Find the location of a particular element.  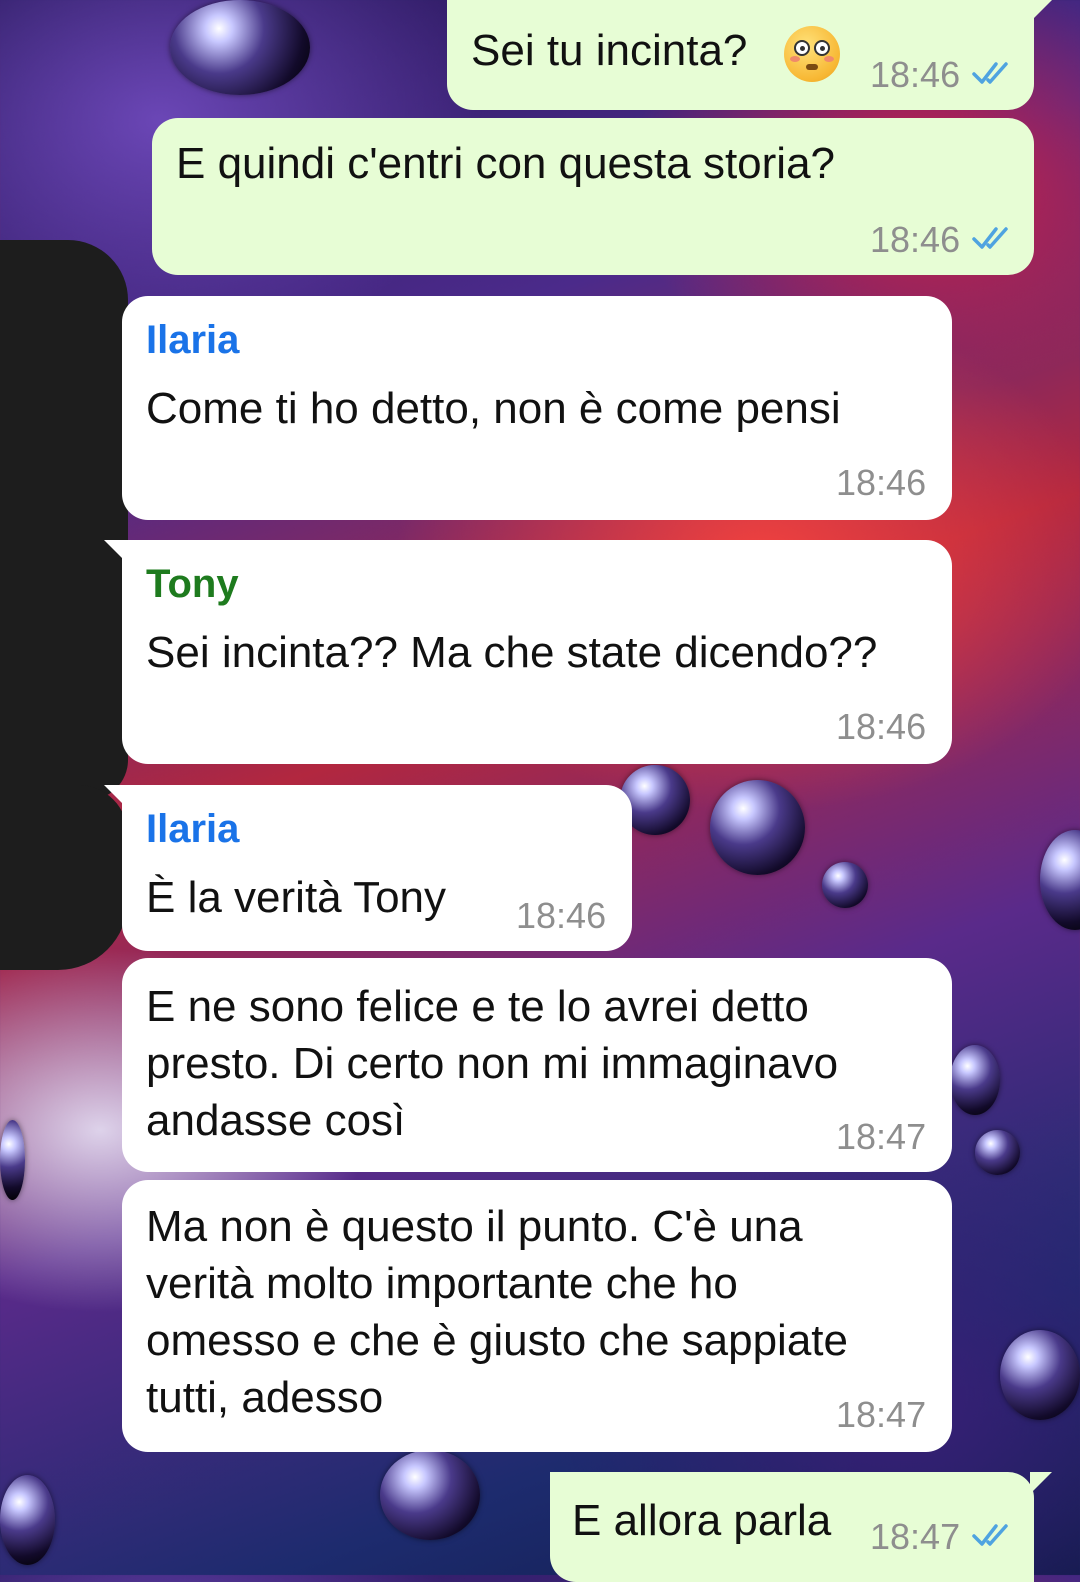

message-text-line: Ma non è questo il punto. C'è una is located at coordinates (474, 1226).